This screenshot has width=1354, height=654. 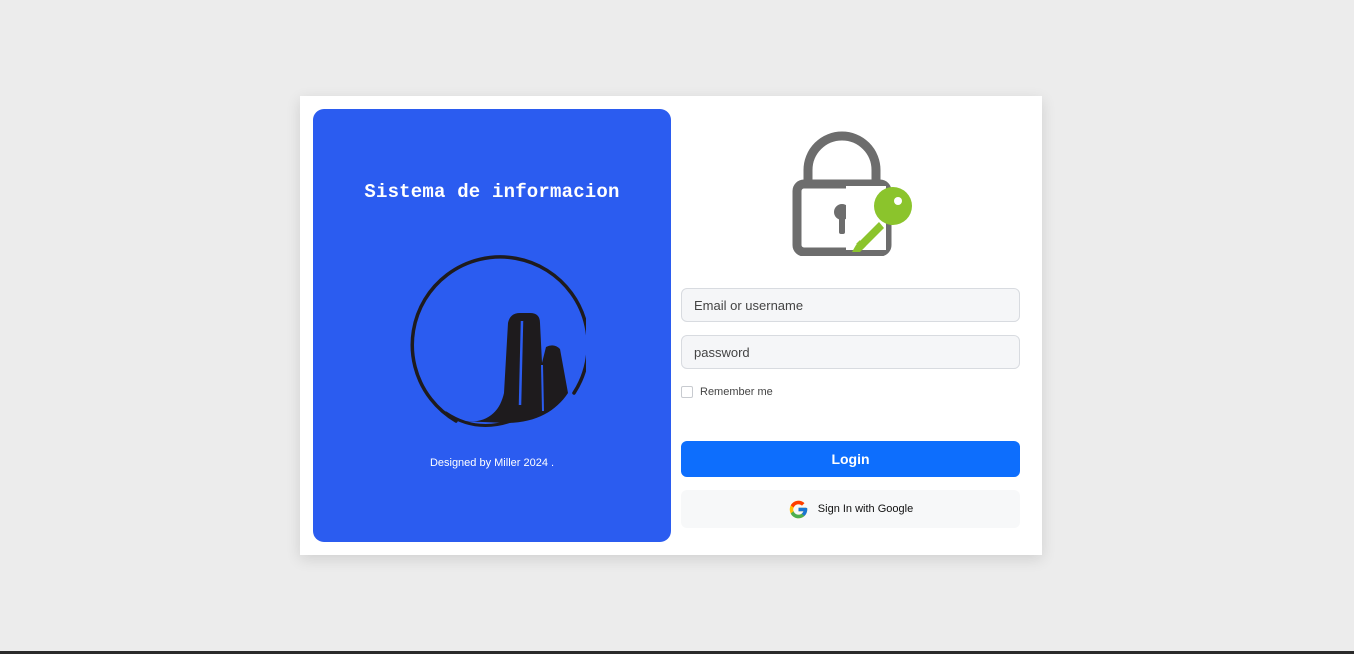 I want to click on email-input, so click(x=850, y=305).